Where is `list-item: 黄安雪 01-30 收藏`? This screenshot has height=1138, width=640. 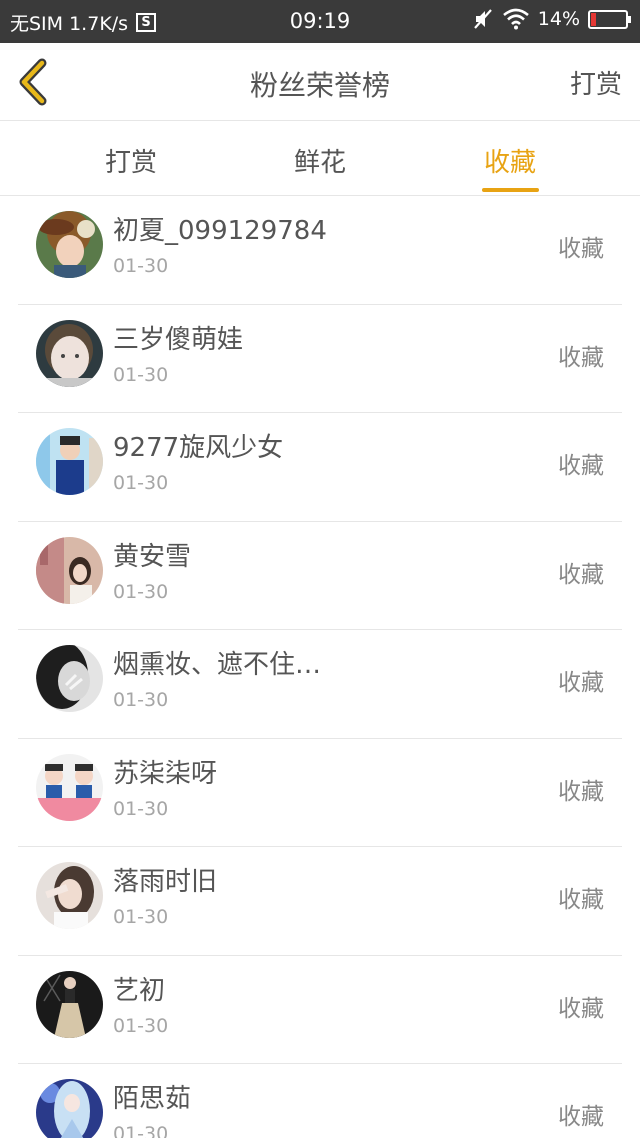 list-item: 黄安雪 01-30 收藏 is located at coordinates (320, 576).